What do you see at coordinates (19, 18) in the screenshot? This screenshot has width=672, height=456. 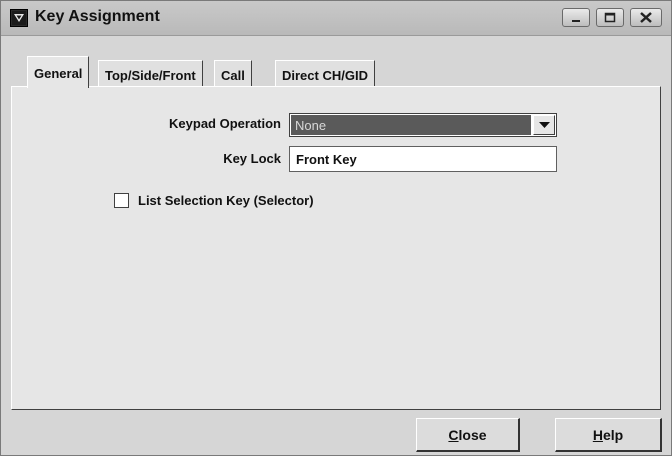 I see `app-icon` at bounding box center [19, 18].